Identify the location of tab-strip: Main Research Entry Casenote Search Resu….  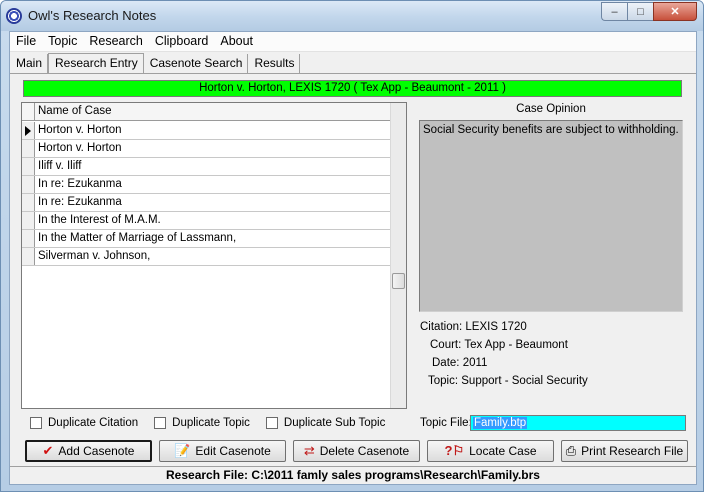
(155, 63).